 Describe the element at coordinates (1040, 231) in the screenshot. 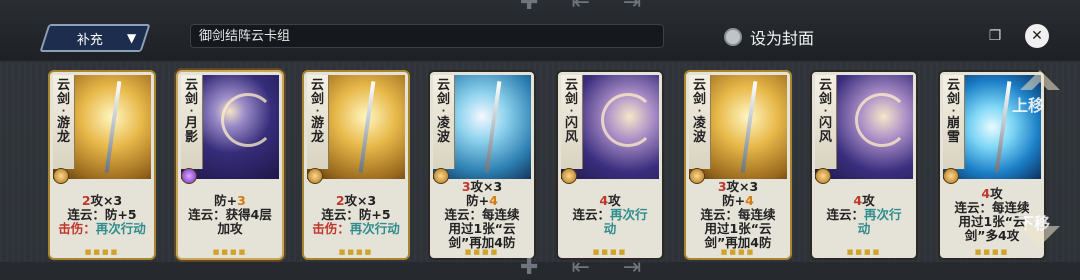

I see `arrow-down-icon` at that location.